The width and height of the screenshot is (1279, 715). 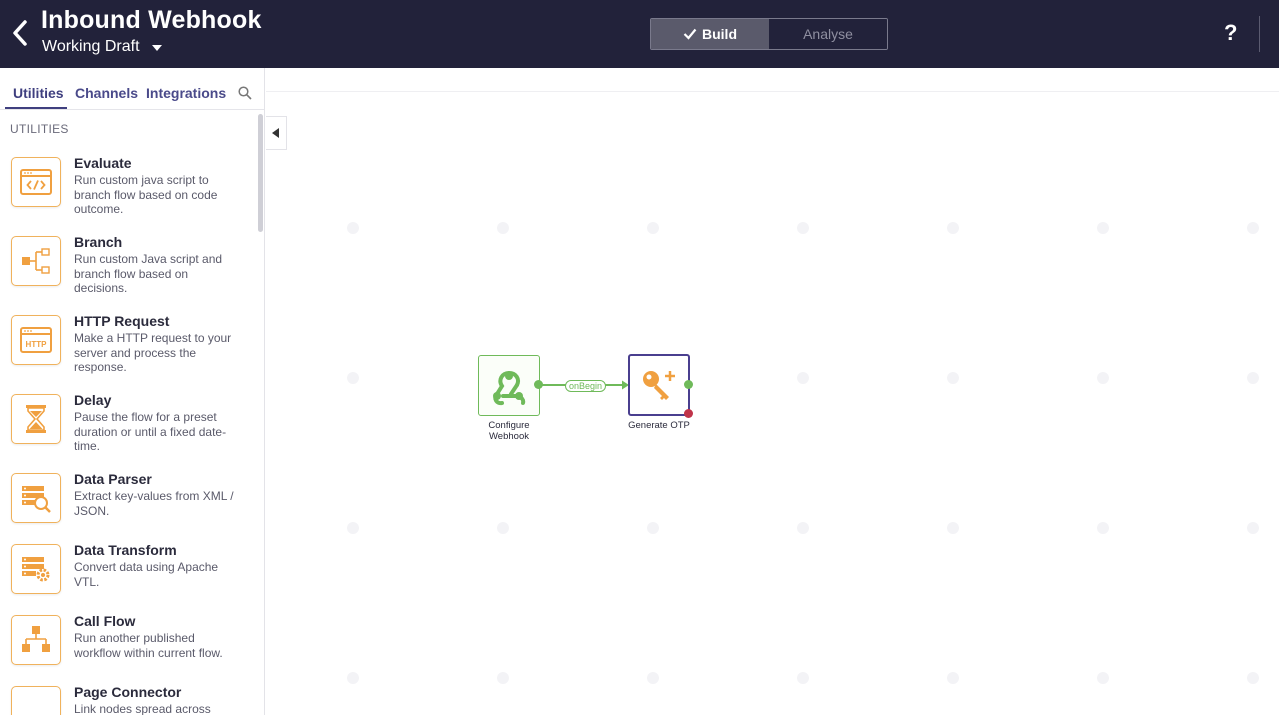 I want to click on palette-tabs: Utilities Channels Integrations, so click(x=132, y=89).